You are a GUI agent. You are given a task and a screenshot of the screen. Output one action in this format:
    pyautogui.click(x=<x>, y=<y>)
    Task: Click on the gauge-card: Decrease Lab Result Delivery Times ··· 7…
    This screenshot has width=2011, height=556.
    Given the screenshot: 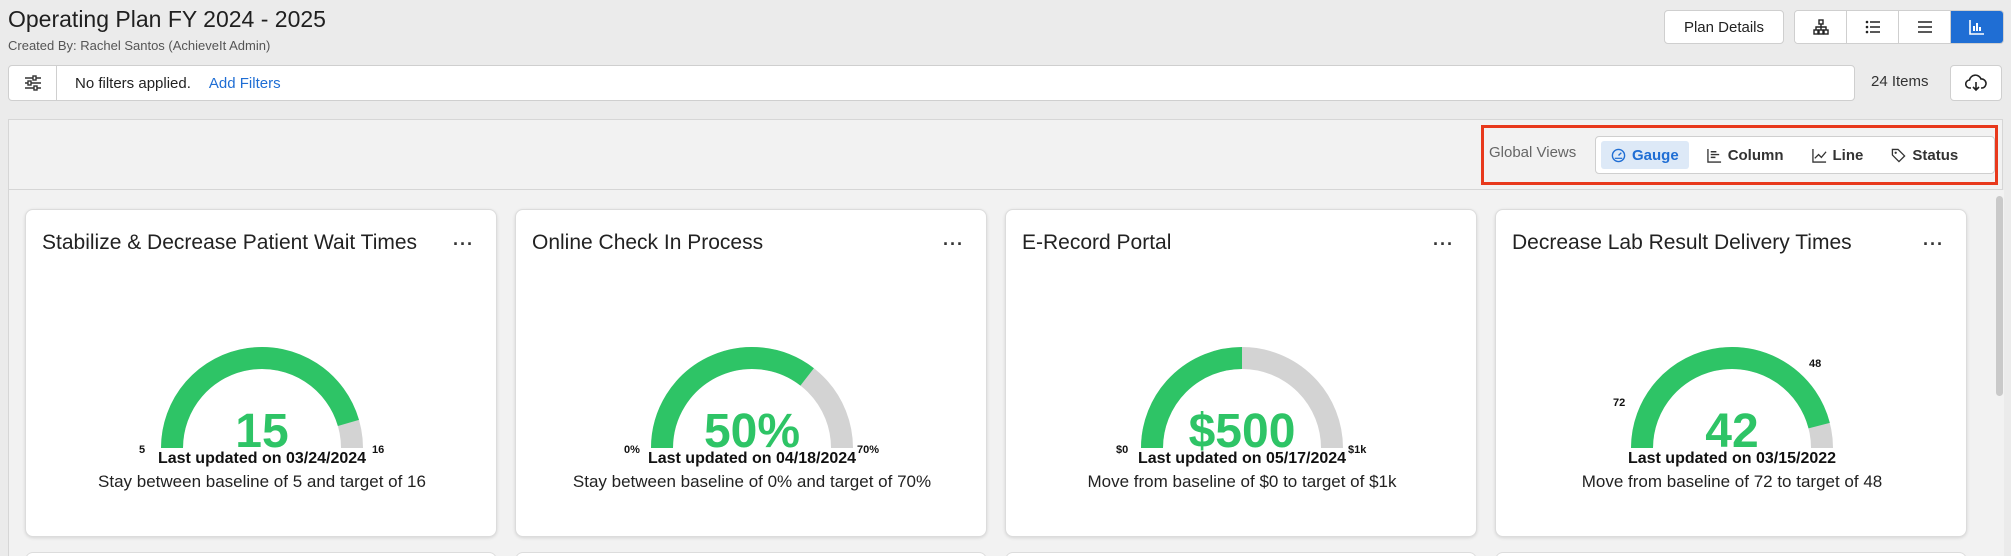 What is the action you would take?
    pyautogui.click(x=1731, y=373)
    